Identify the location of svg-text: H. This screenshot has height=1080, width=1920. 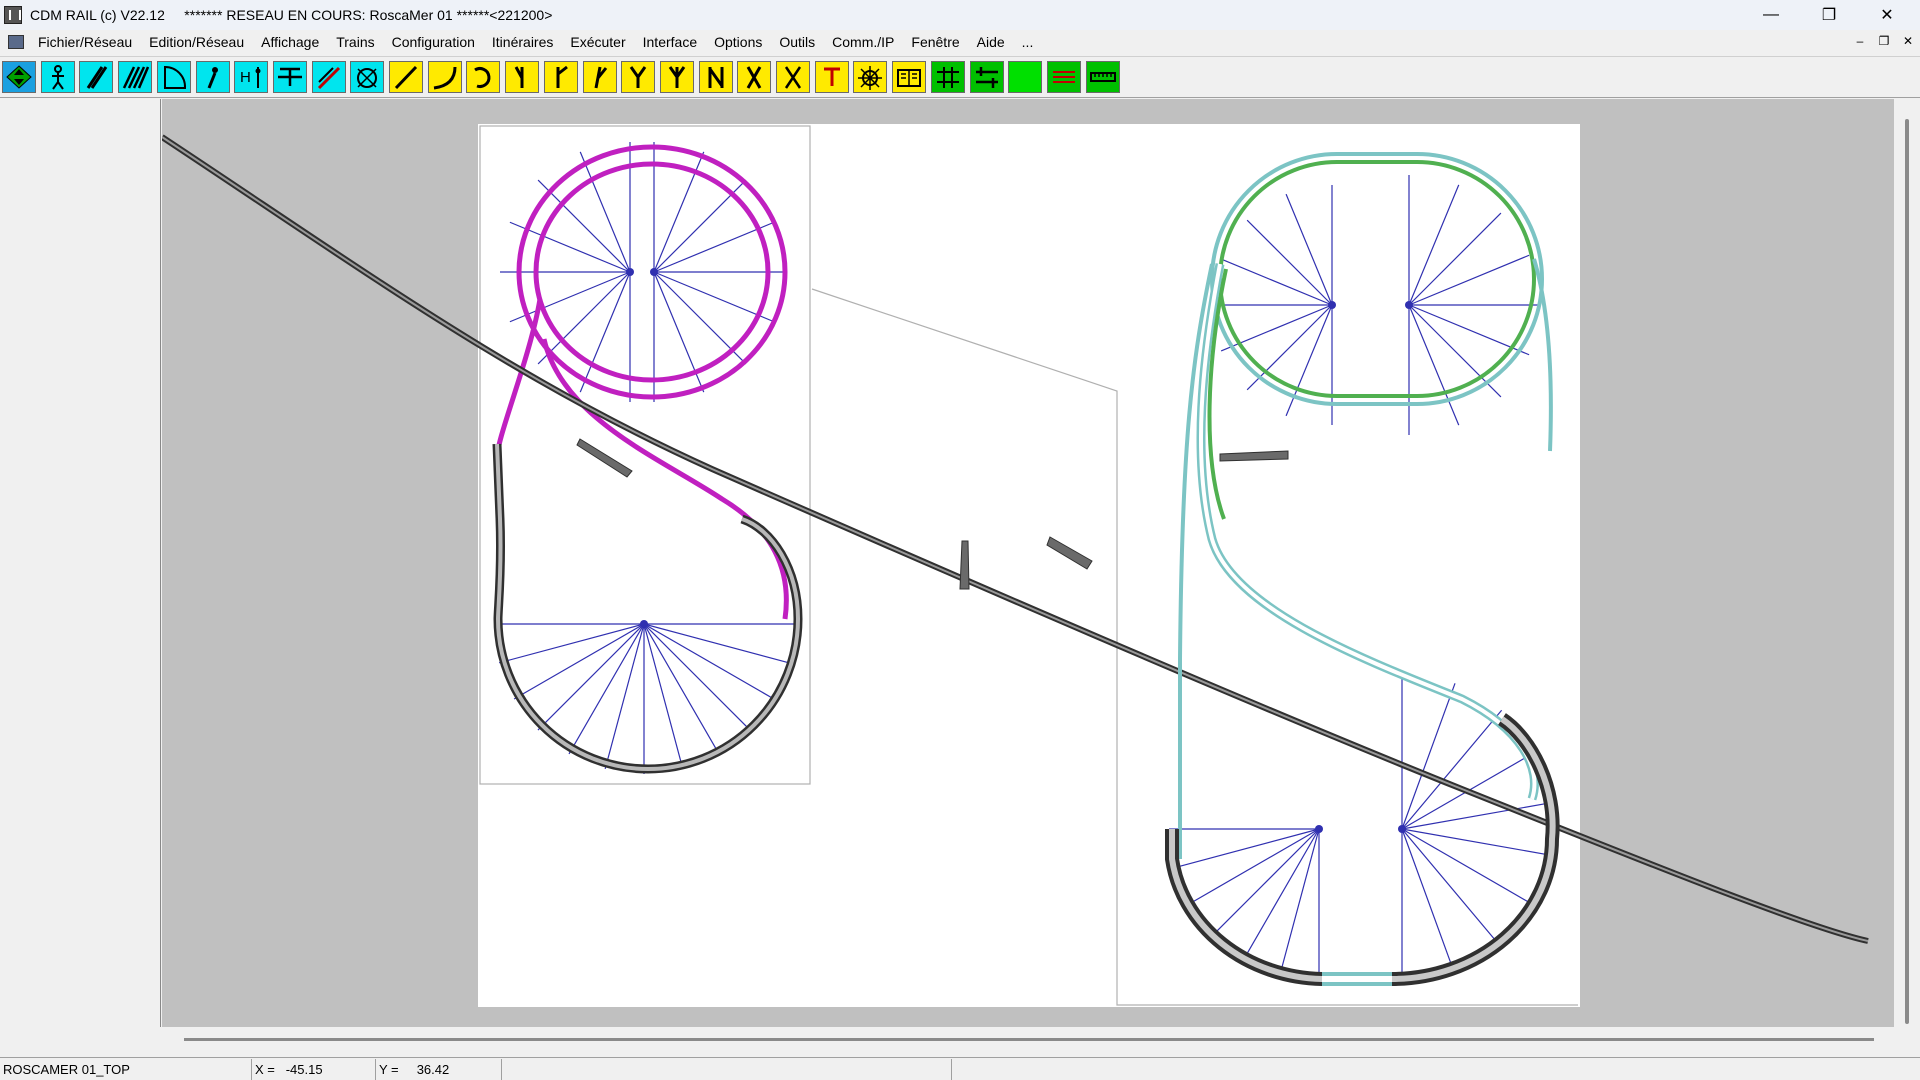
(245, 77).